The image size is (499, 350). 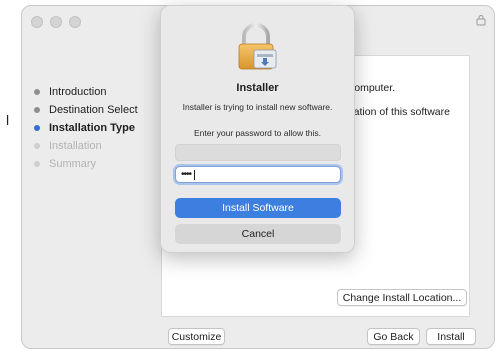 I want to click on content-text-fragment: llation of this software, so click(x=399, y=112).